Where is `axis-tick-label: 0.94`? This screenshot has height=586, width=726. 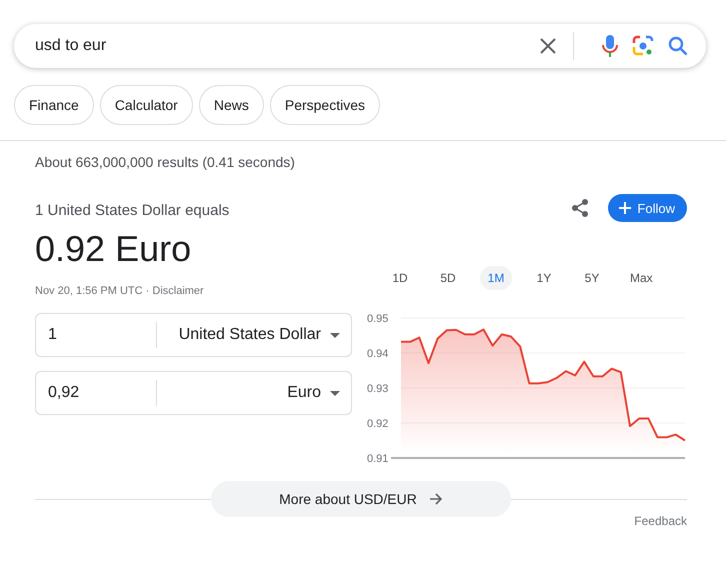 axis-tick-label: 0.94 is located at coordinates (377, 354).